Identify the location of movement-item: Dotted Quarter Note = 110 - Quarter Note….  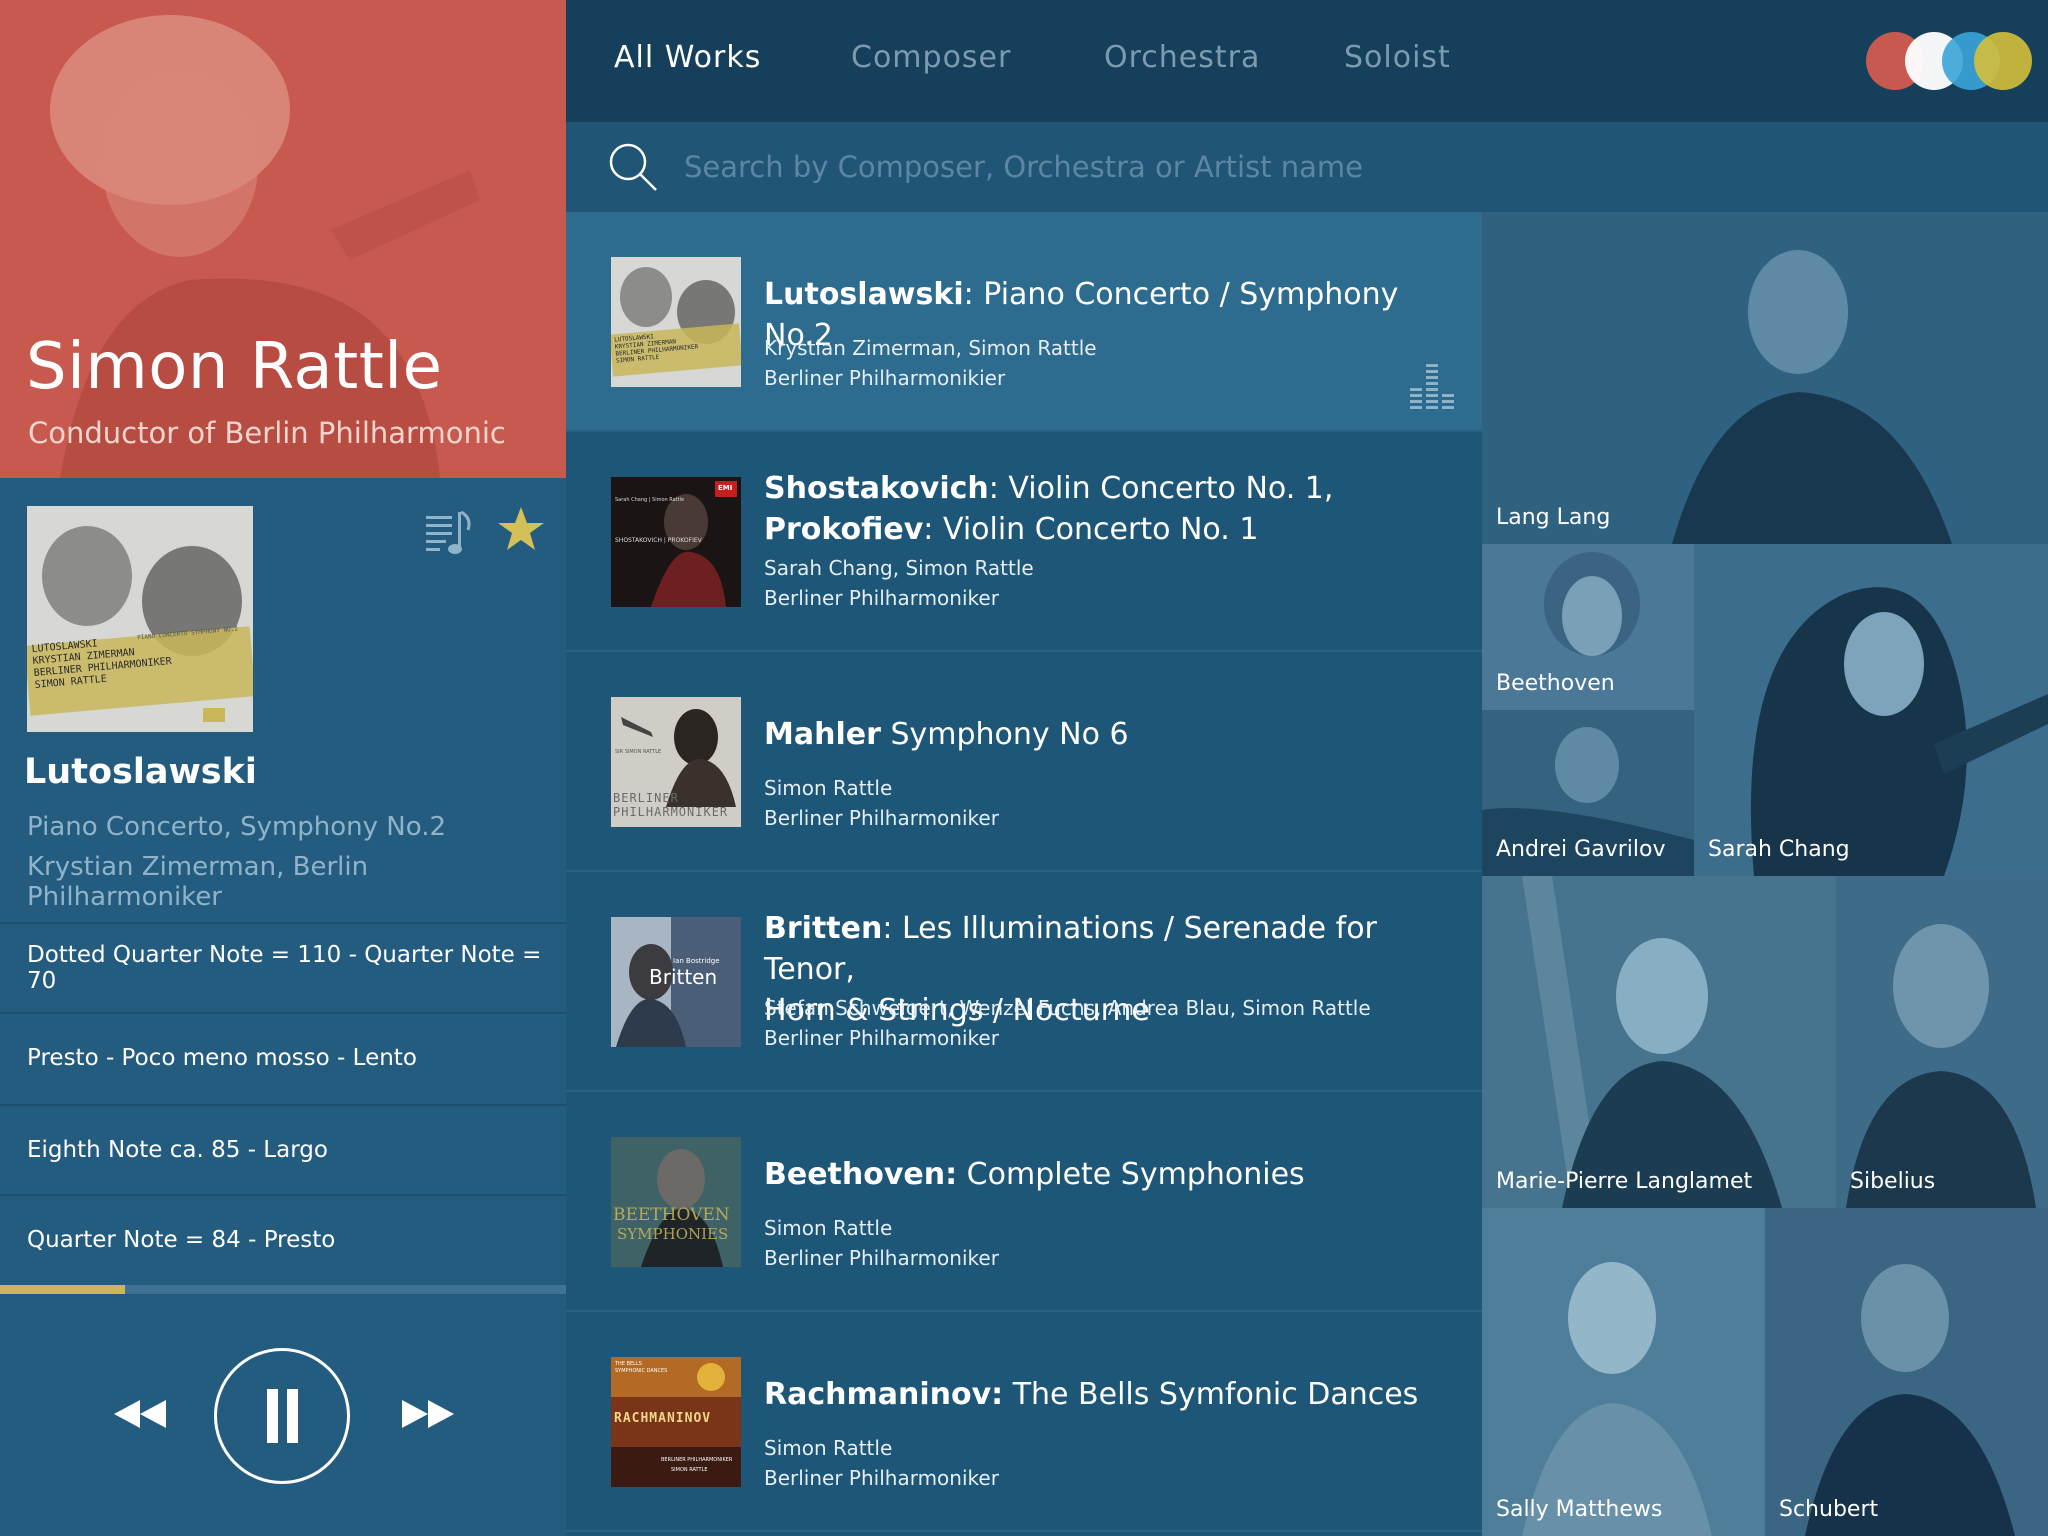
(283, 967).